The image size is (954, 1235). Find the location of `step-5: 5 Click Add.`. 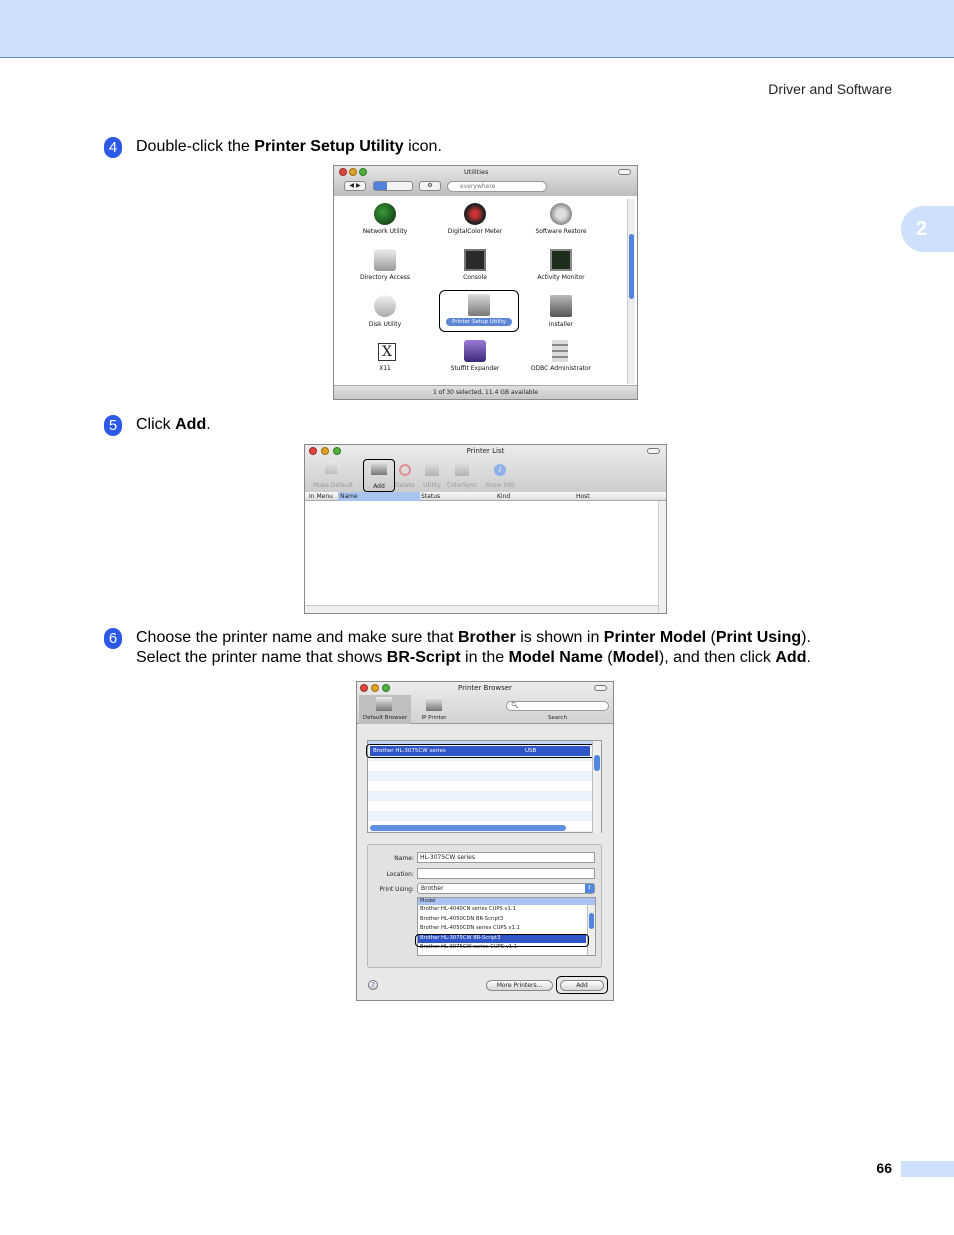

step-5: 5 Click Add. is located at coordinates (499, 425).